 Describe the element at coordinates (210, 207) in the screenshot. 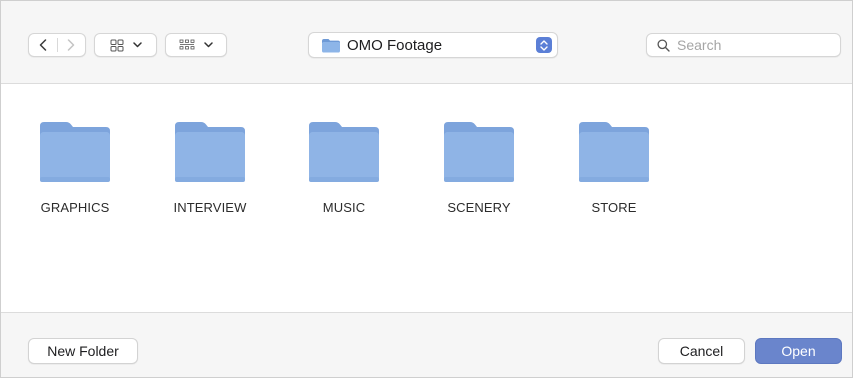

I see `folder-label: INTERVIEW` at that location.